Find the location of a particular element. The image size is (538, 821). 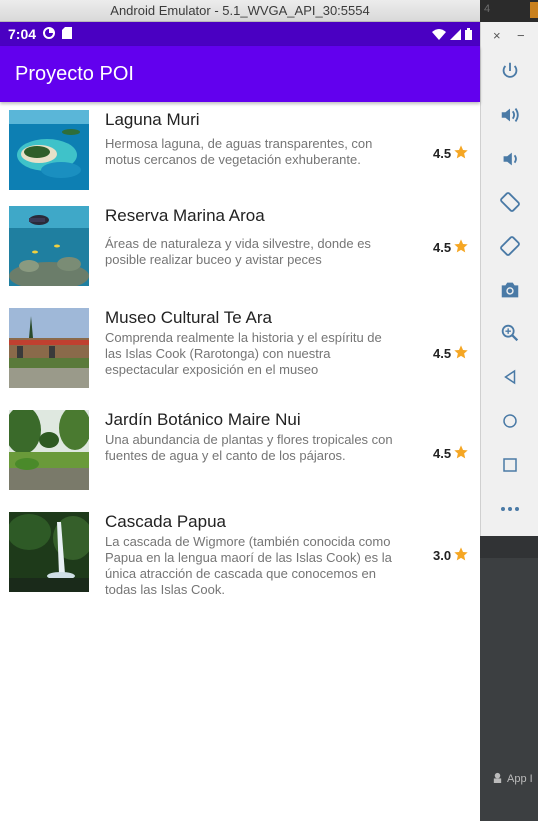

ide-band is located at coordinates (509, 547).